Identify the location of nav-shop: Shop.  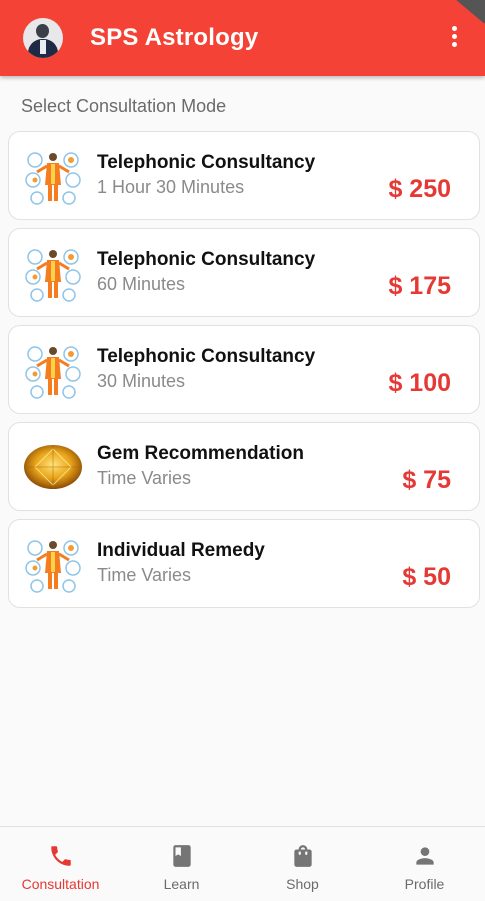
(302, 864).